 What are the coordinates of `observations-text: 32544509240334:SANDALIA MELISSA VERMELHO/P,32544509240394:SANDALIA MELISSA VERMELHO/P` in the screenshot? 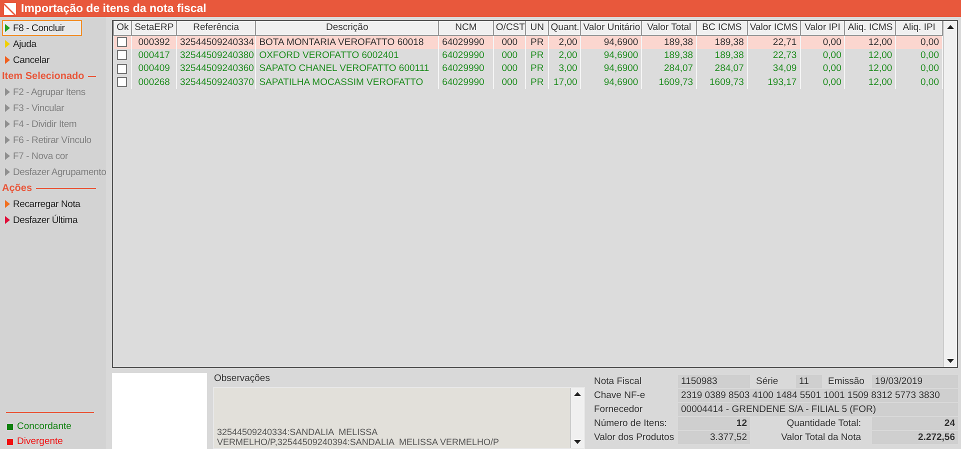 It's located at (358, 437).